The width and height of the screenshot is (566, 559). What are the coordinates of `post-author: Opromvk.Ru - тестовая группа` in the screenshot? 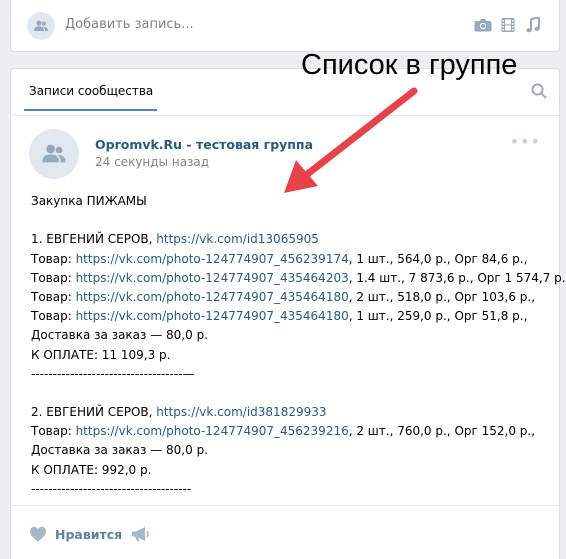 It's located at (204, 144).